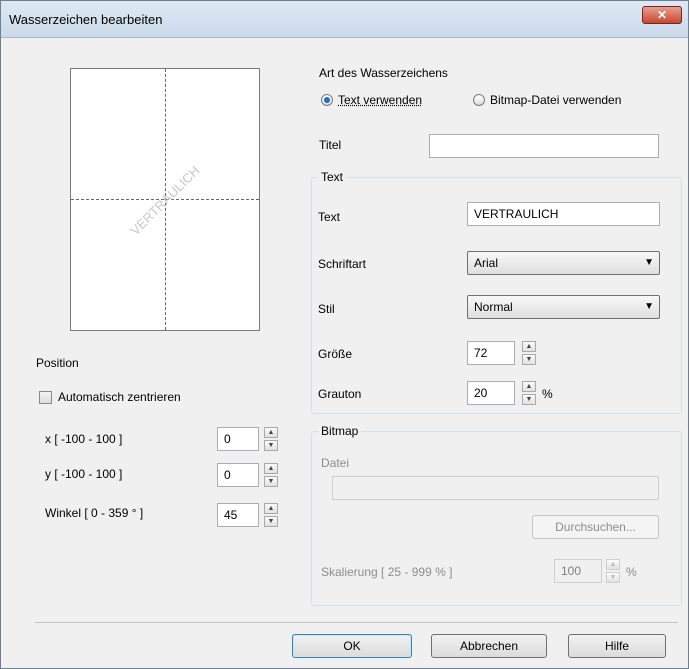 The image size is (689, 669). Describe the element at coordinates (544, 146) in the screenshot. I see `title-input` at that location.